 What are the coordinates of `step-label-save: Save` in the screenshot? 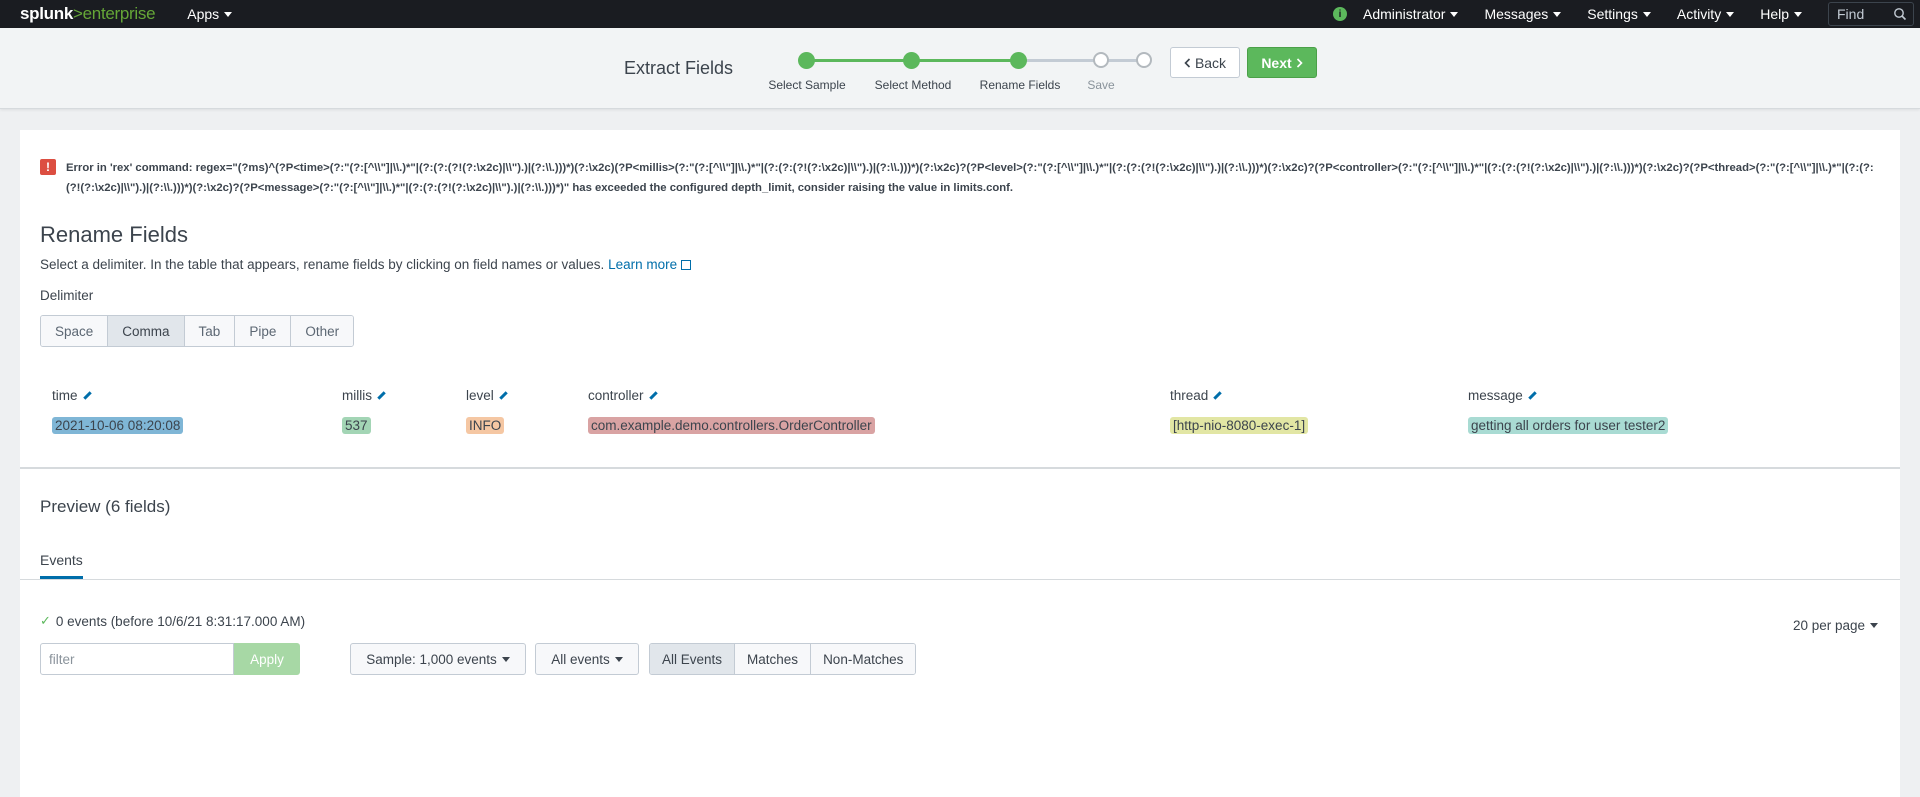 It's located at (1101, 85).